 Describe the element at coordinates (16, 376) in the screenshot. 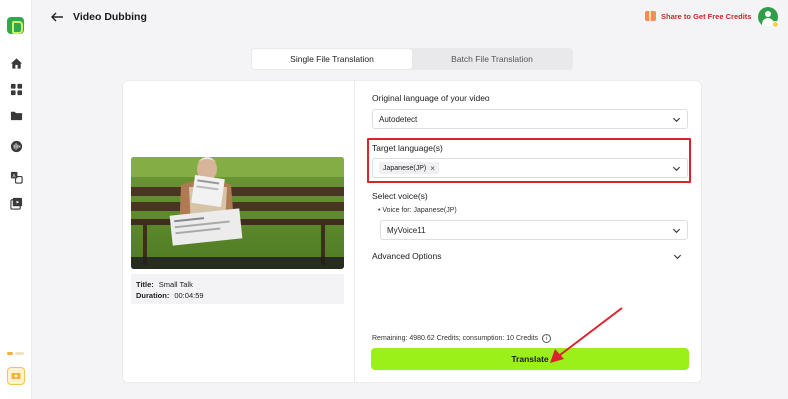

I see `credits-icon` at that location.